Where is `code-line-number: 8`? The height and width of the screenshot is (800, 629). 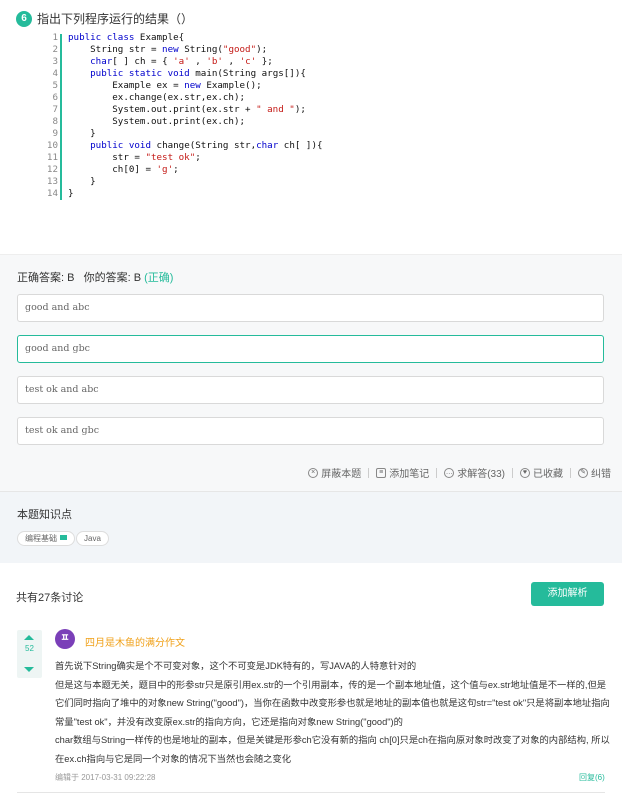 code-line-number: 8 is located at coordinates (55, 121).